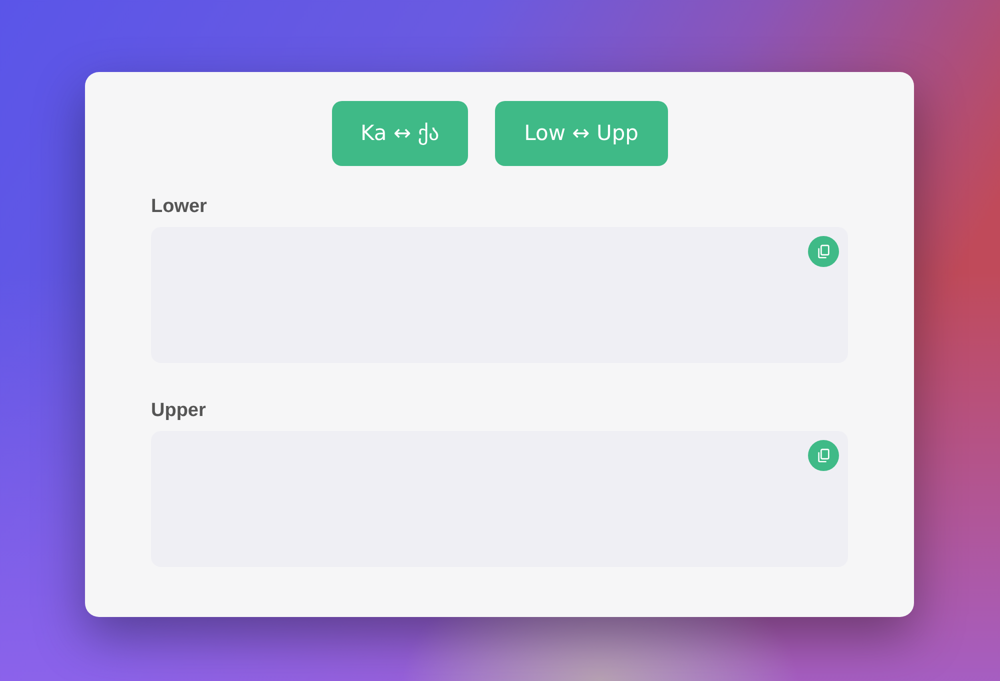  What do you see at coordinates (581, 133) in the screenshot?
I see `convert-button: Low ↔ Upp` at bounding box center [581, 133].